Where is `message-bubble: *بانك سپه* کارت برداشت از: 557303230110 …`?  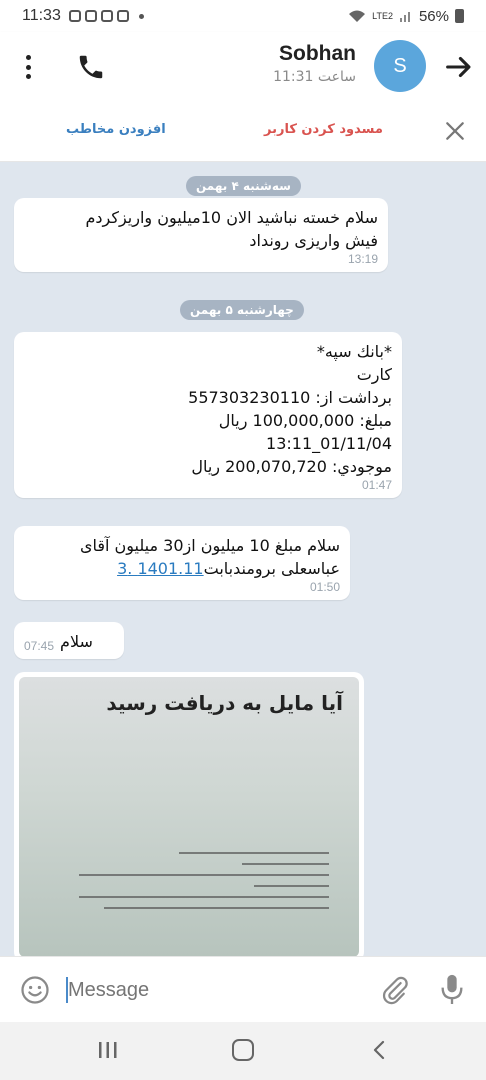
message-bubble: *بانك سپه* کارت برداشت از: 557303230110 … is located at coordinates (208, 415).